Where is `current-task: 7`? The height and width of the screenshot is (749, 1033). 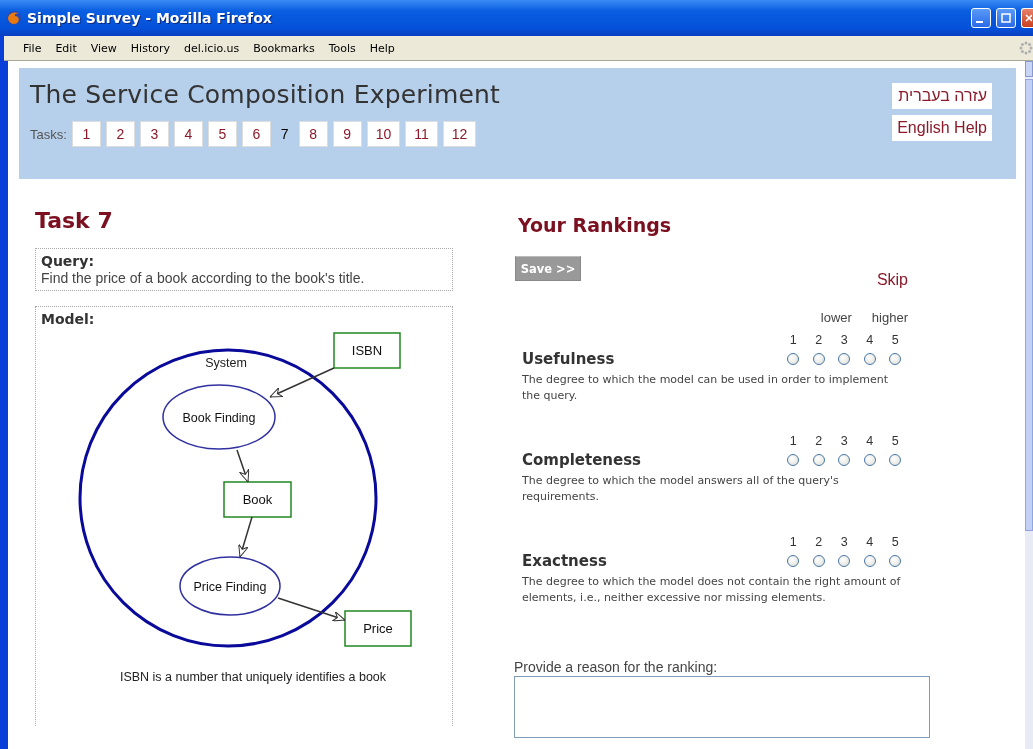
current-task: 7 is located at coordinates (284, 134).